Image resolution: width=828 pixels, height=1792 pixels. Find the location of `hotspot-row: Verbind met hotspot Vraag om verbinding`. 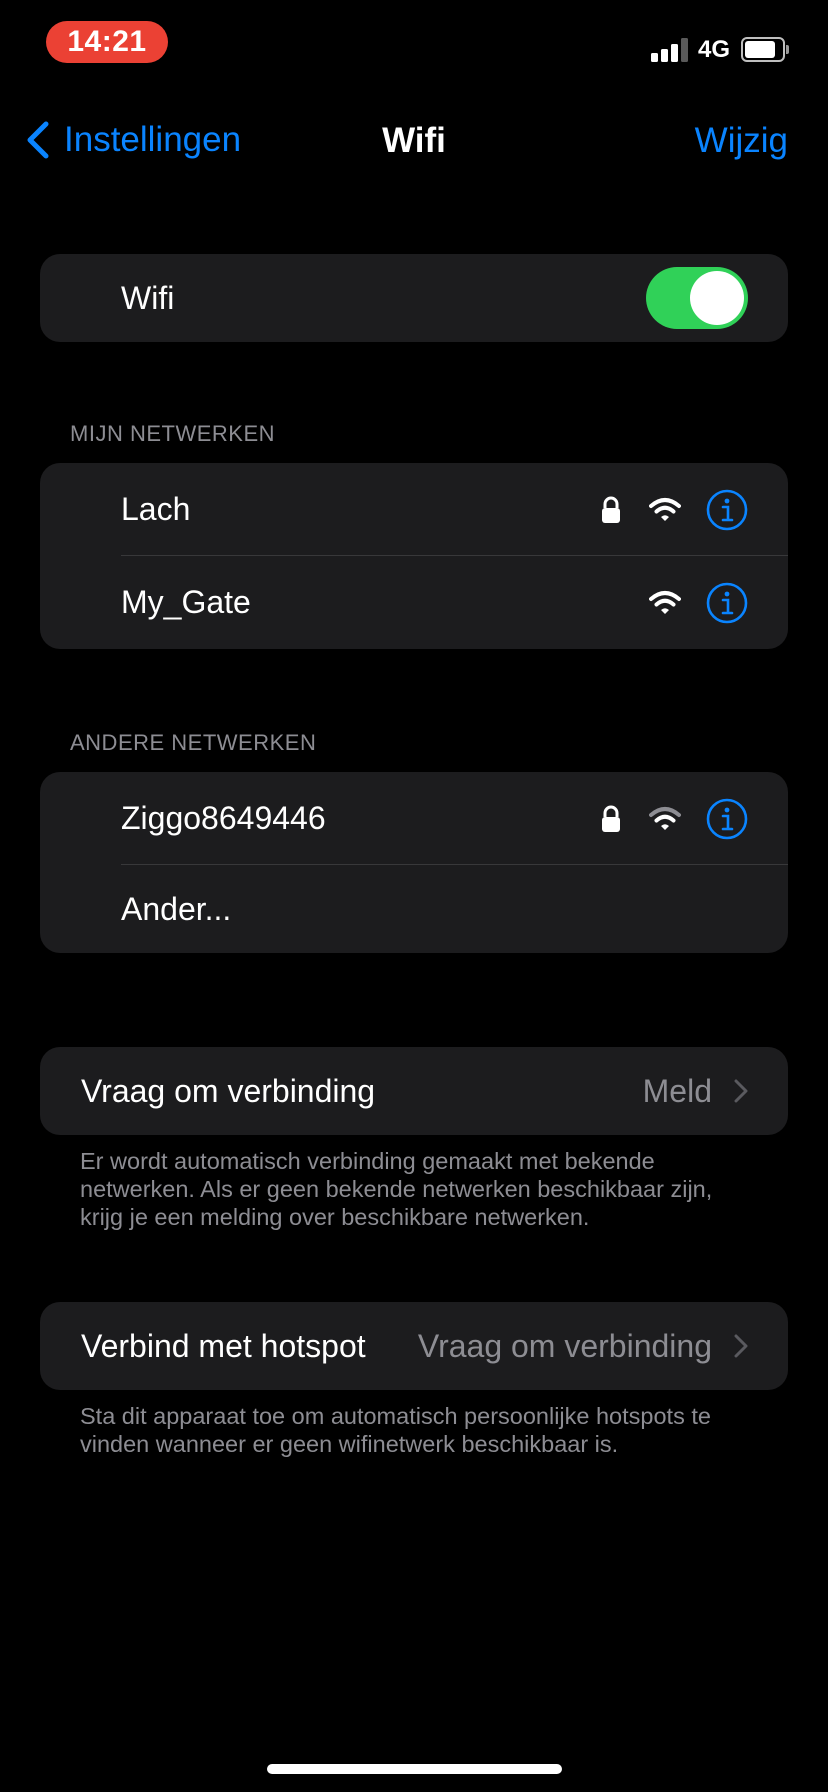

hotspot-row: Verbind met hotspot Vraag om verbinding is located at coordinates (414, 1346).